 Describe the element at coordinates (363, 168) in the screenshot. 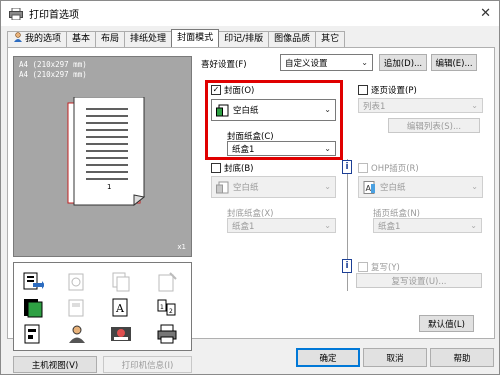

I see `ohp-checkbox` at that location.